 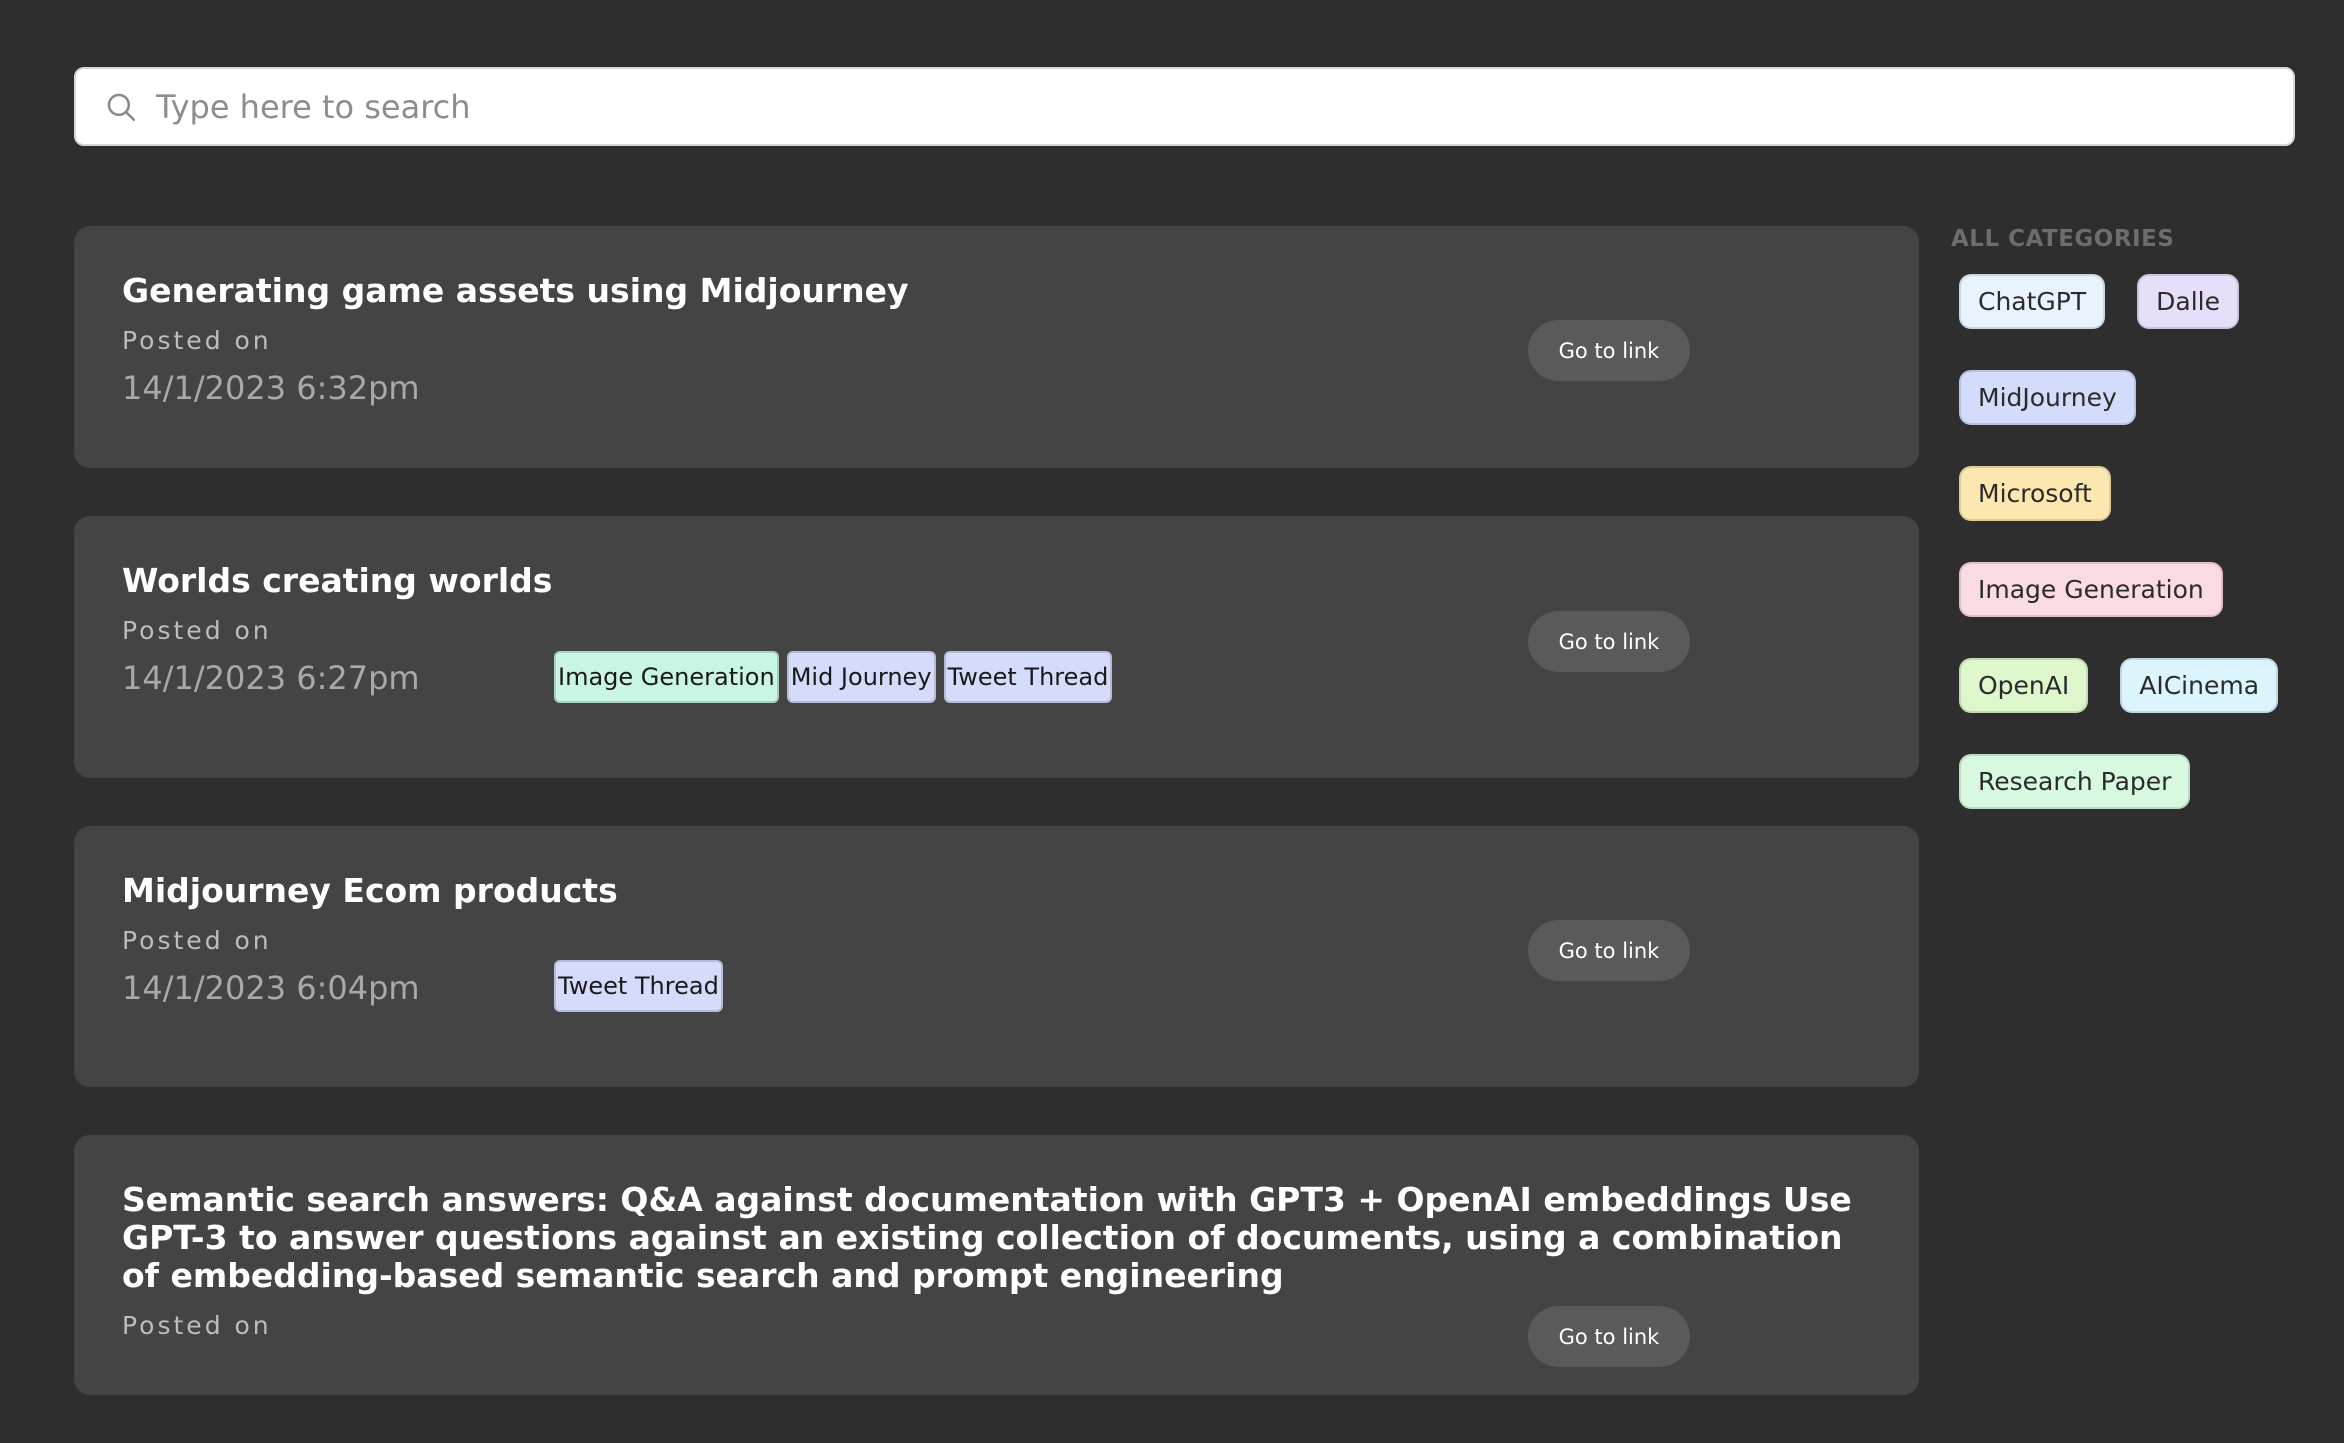 What do you see at coordinates (2047, 397) in the screenshot?
I see `category-midjourney: MidJourney` at bounding box center [2047, 397].